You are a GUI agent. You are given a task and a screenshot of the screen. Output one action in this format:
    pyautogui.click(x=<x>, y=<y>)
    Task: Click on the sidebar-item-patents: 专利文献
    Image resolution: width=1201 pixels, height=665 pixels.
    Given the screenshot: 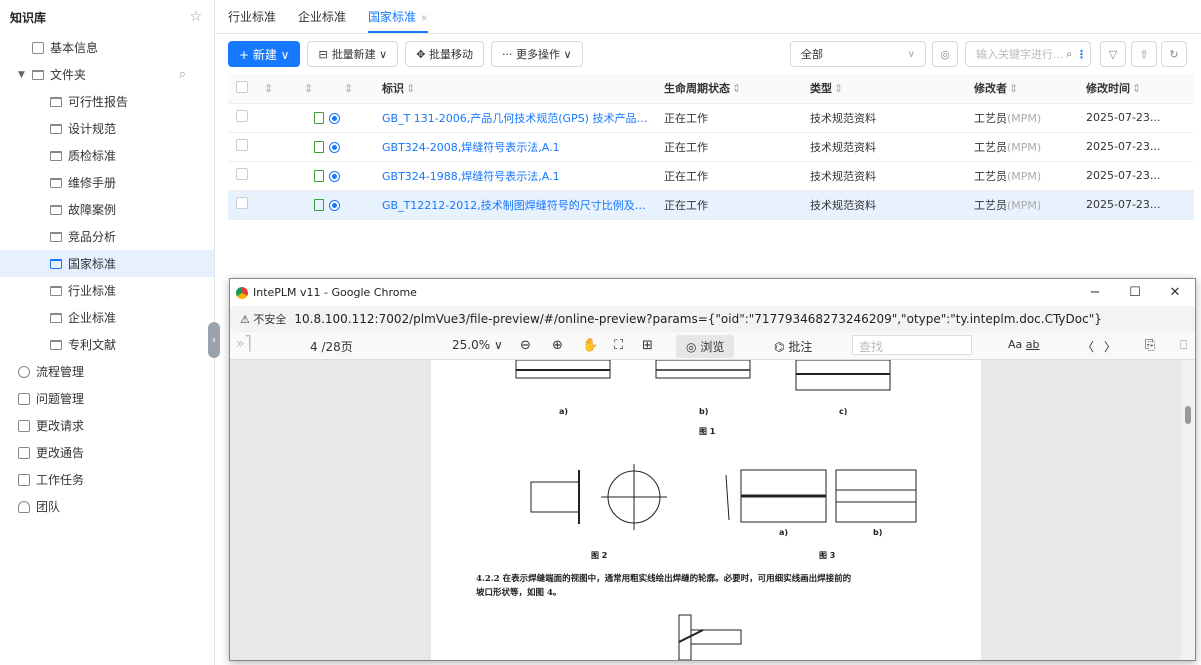 What is the action you would take?
    pyautogui.click(x=107, y=344)
    